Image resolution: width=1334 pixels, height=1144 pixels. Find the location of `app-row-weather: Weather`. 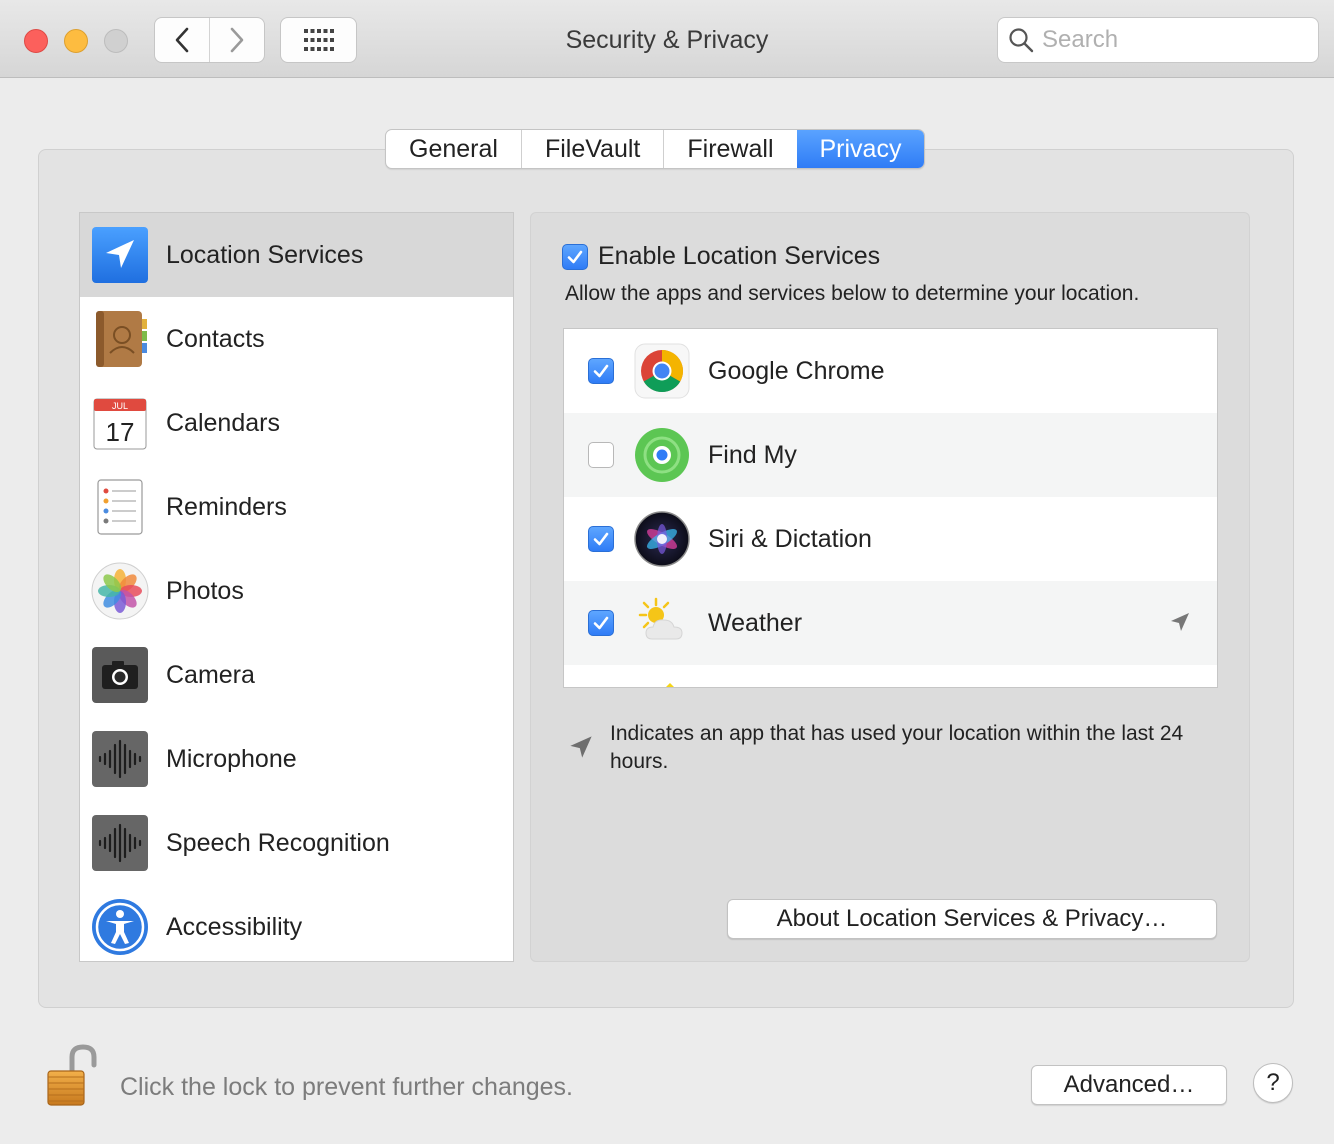

app-row-weather: Weather is located at coordinates (890, 623).